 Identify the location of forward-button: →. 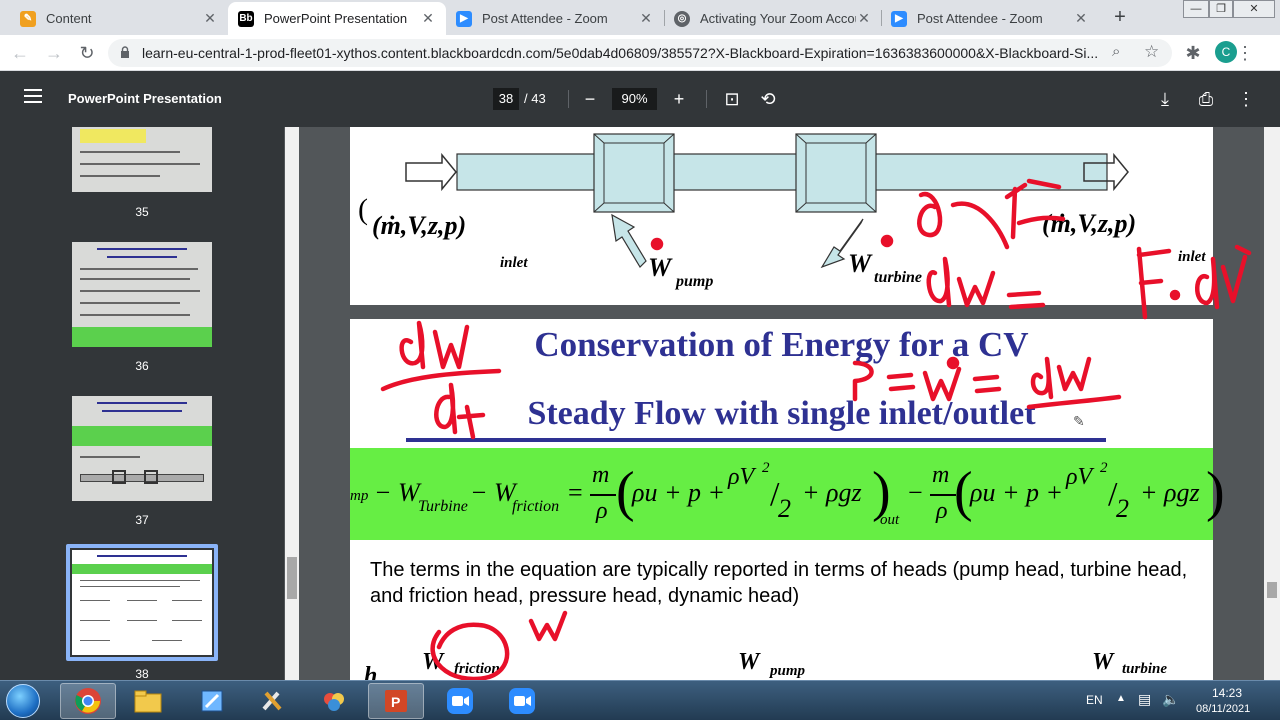
(54, 53).